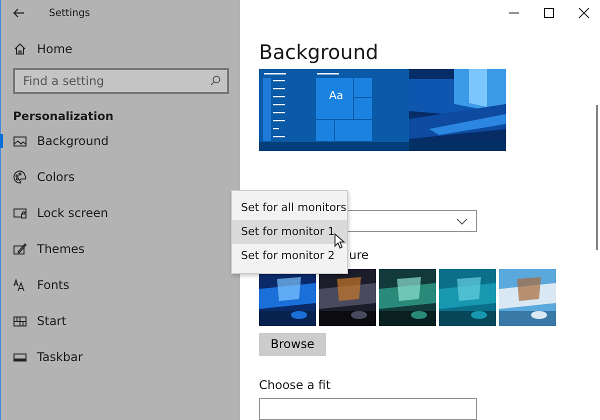 This screenshot has width=600, height=420. I want to click on search-icon, so click(215, 80).